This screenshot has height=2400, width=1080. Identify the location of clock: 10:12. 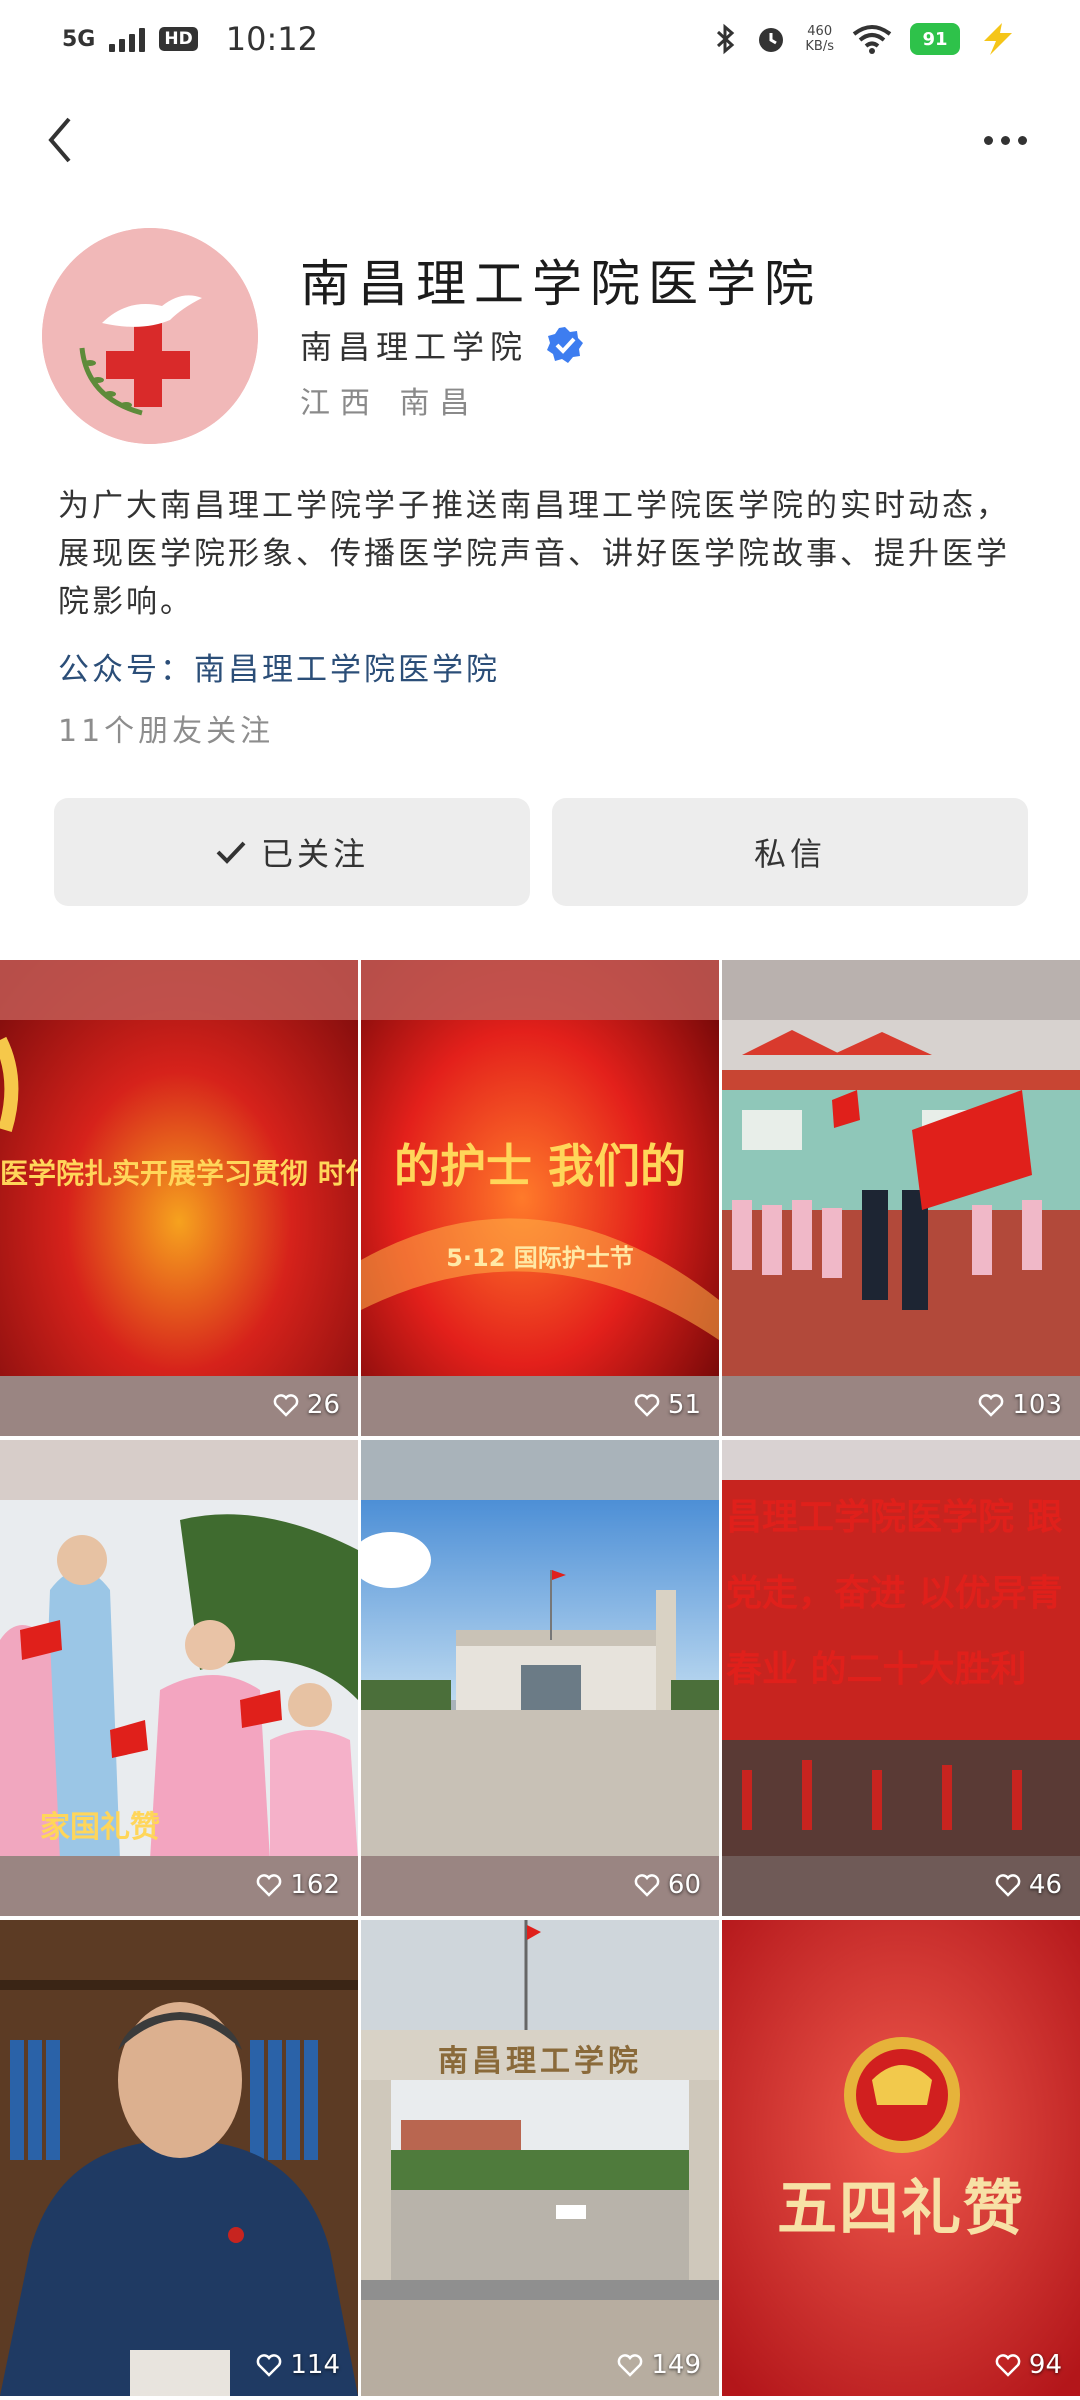
(271, 39).